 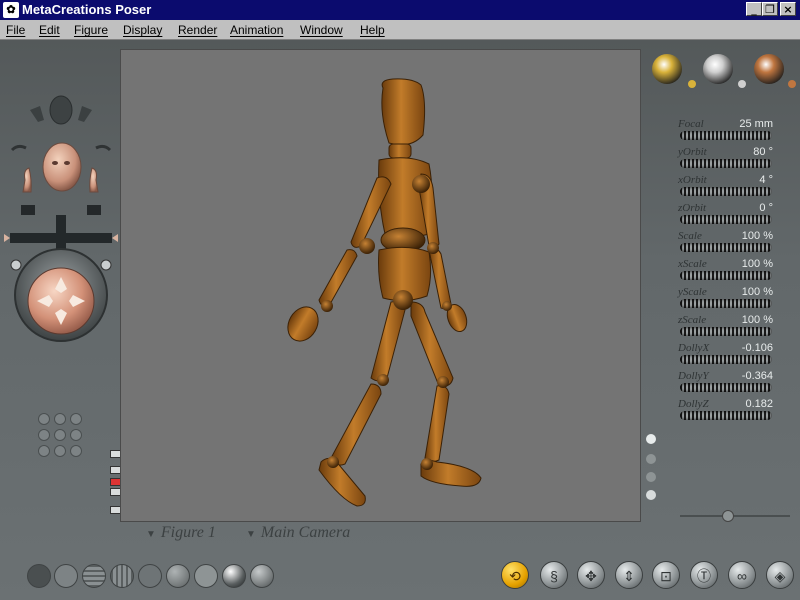 I want to click on light-3-color-dot, so click(x=792, y=84).